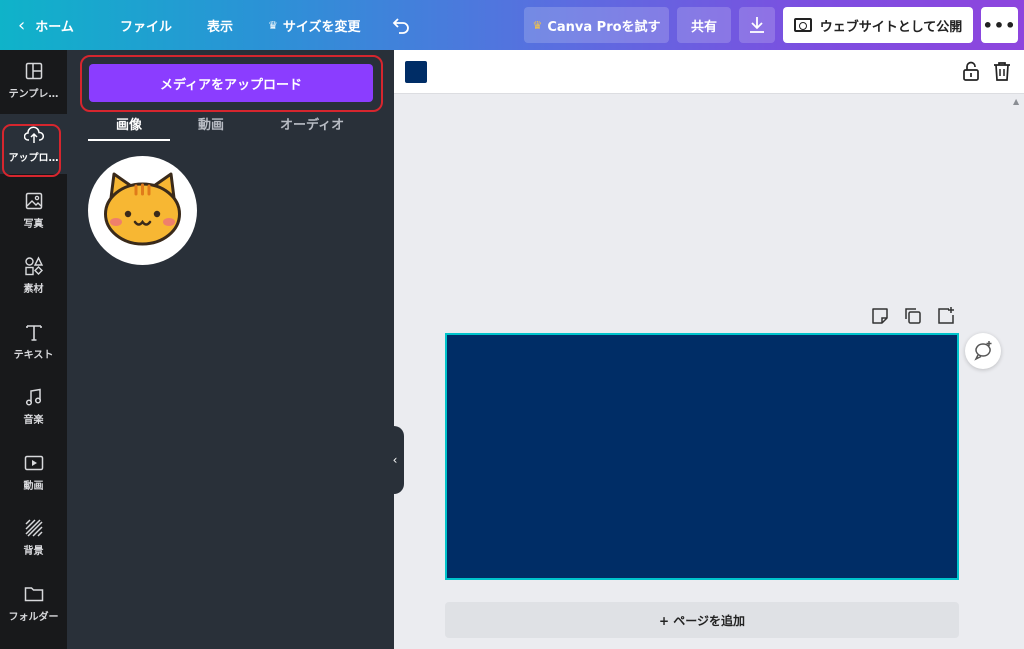 The width and height of the screenshot is (1024, 649). I want to click on home-button: ‹ ホーム, so click(46, 25).